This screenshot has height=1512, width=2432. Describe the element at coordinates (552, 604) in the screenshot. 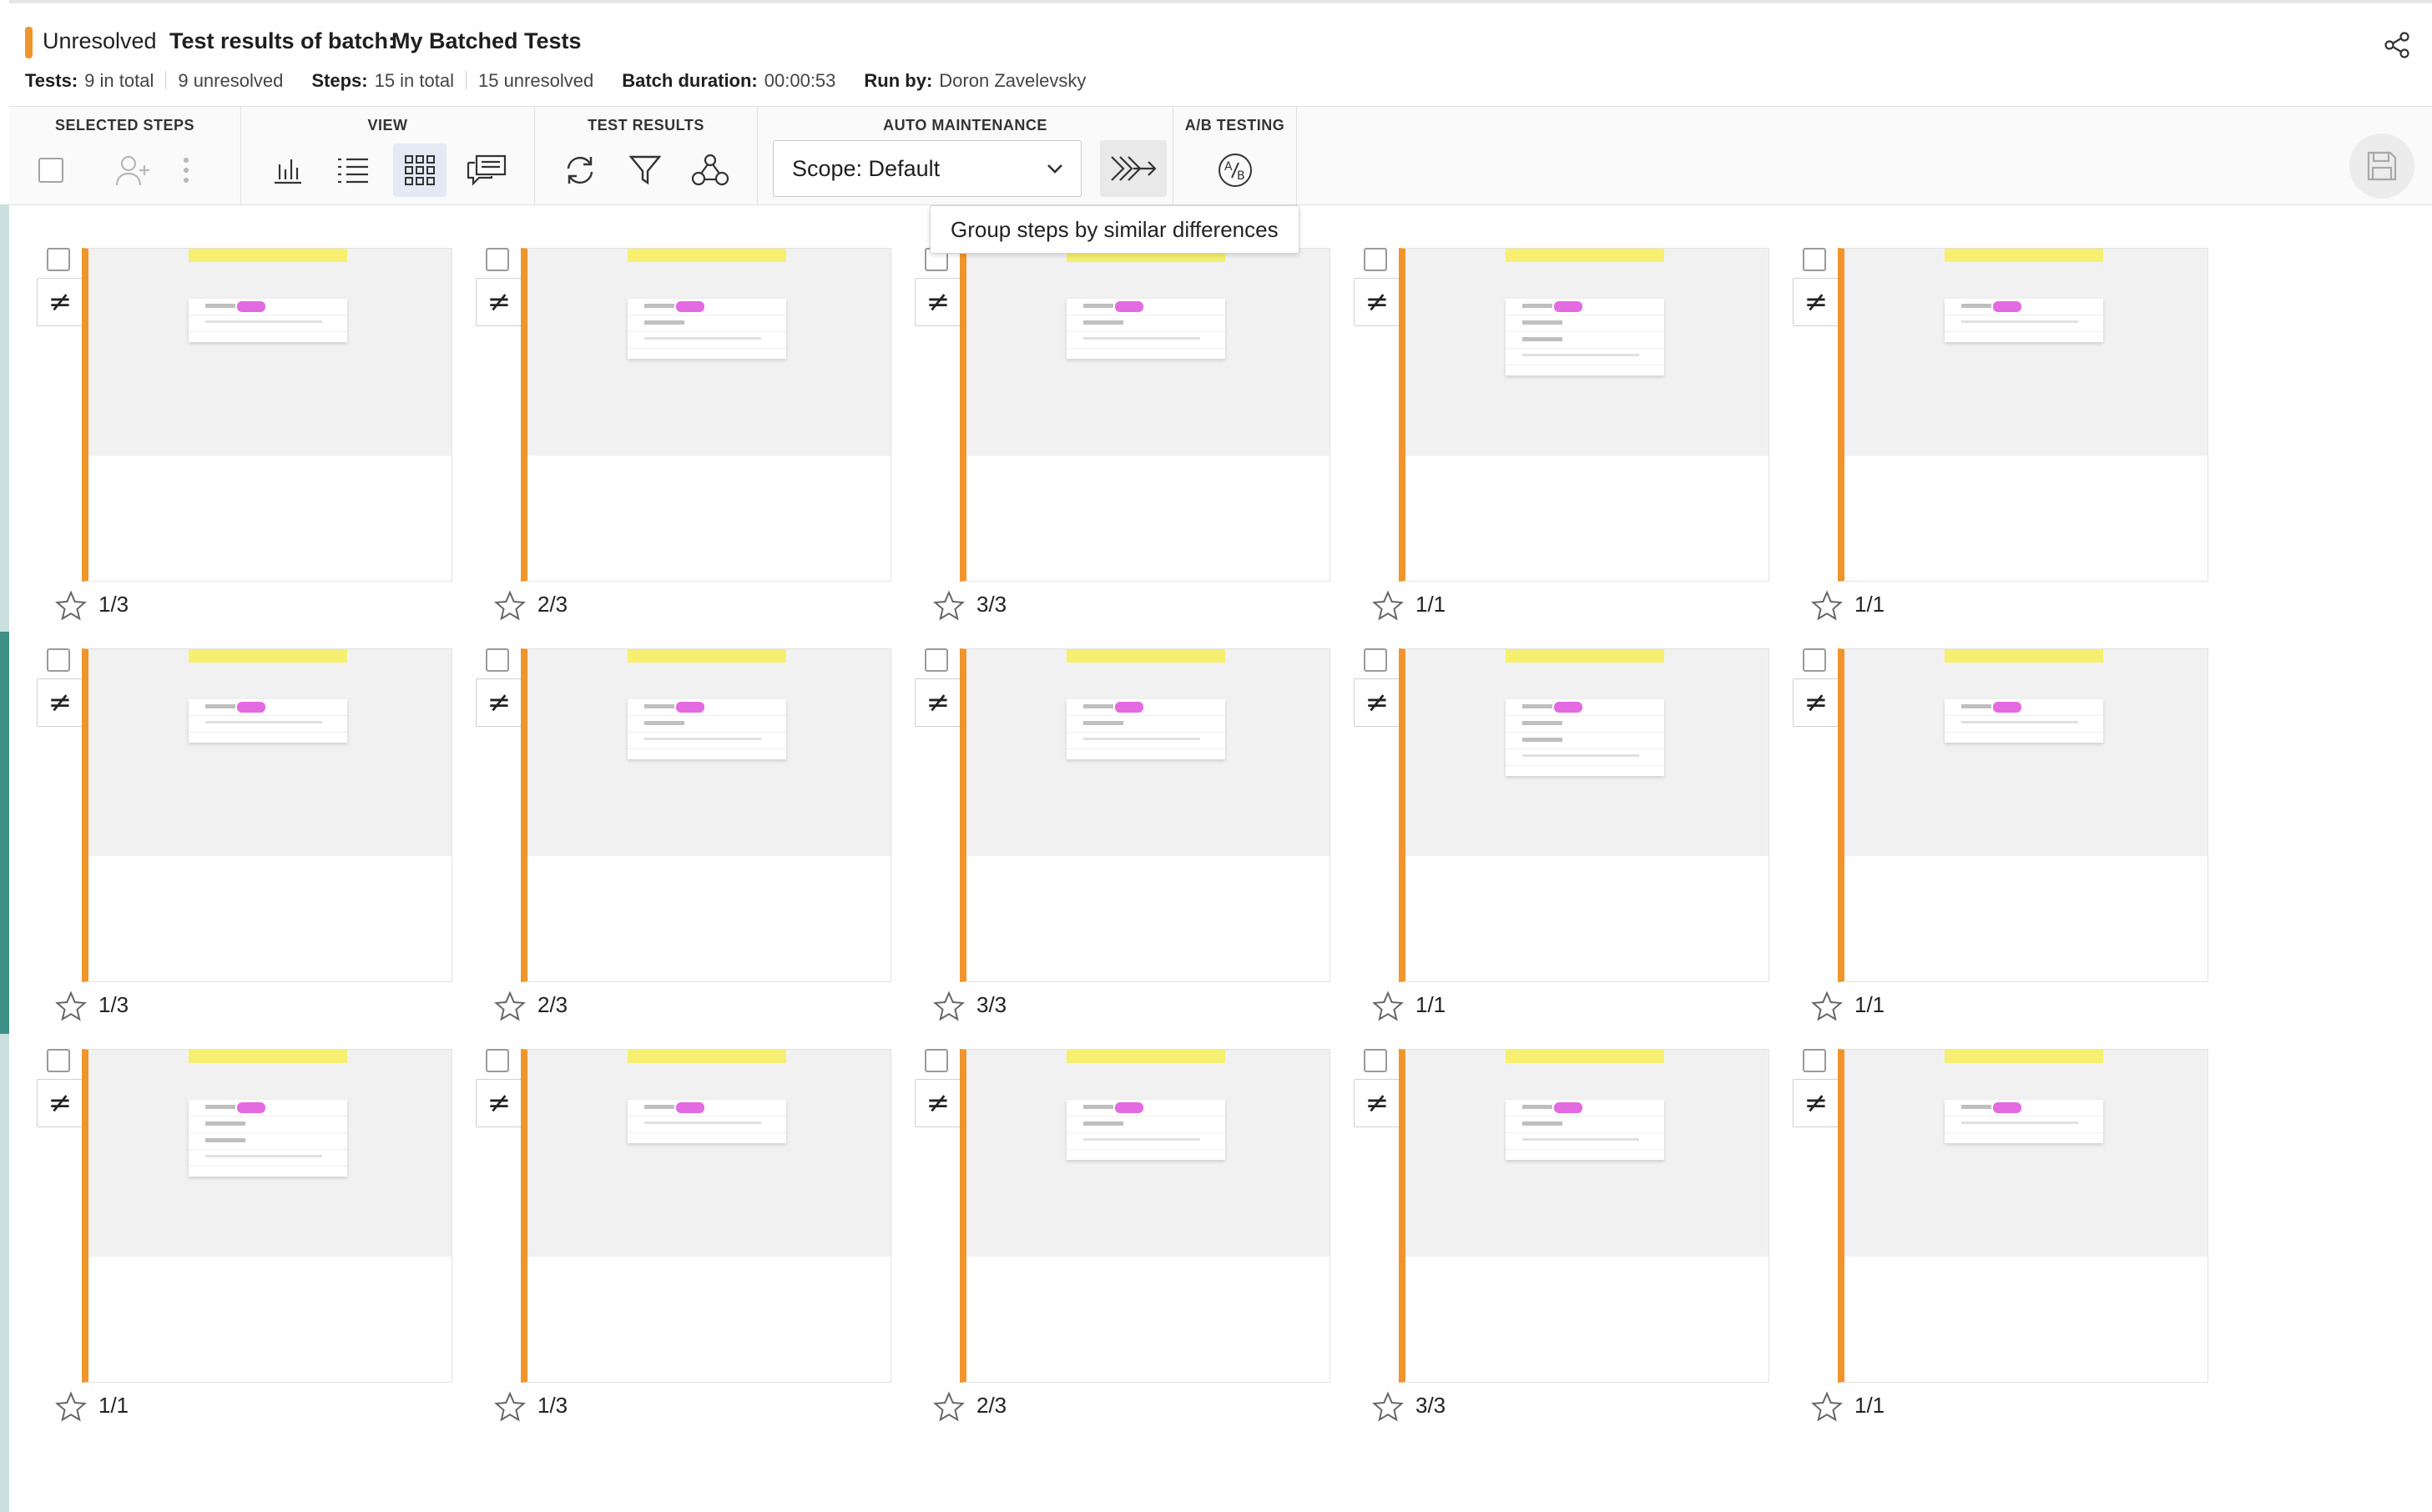

I see `step-count: 2/3` at that location.